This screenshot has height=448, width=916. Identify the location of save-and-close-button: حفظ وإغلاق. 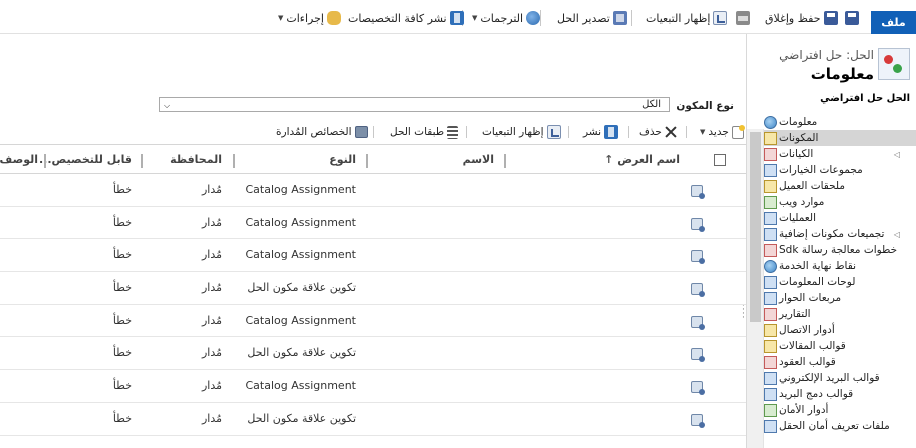
(801, 18).